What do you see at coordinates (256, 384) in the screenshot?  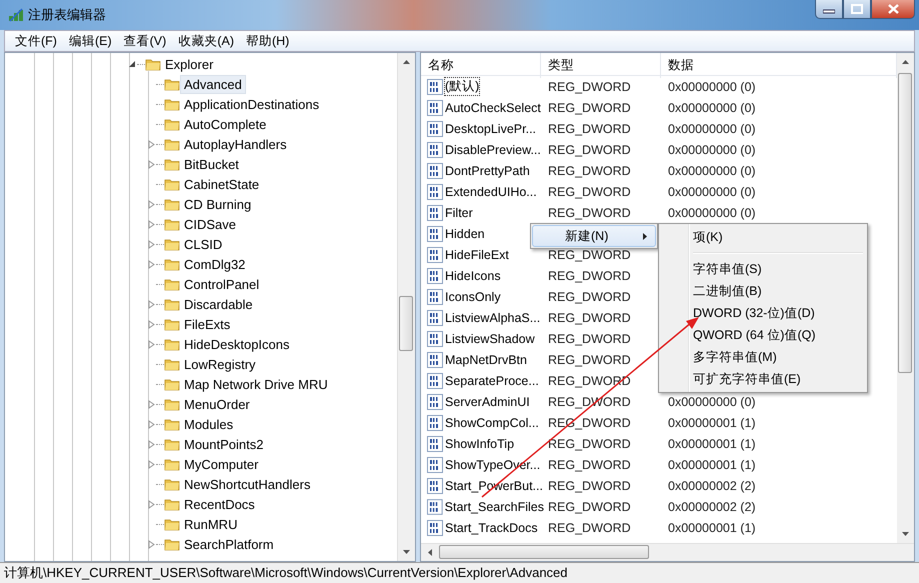 I see `tree-item: Map Network Drive MRU` at bounding box center [256, 384].